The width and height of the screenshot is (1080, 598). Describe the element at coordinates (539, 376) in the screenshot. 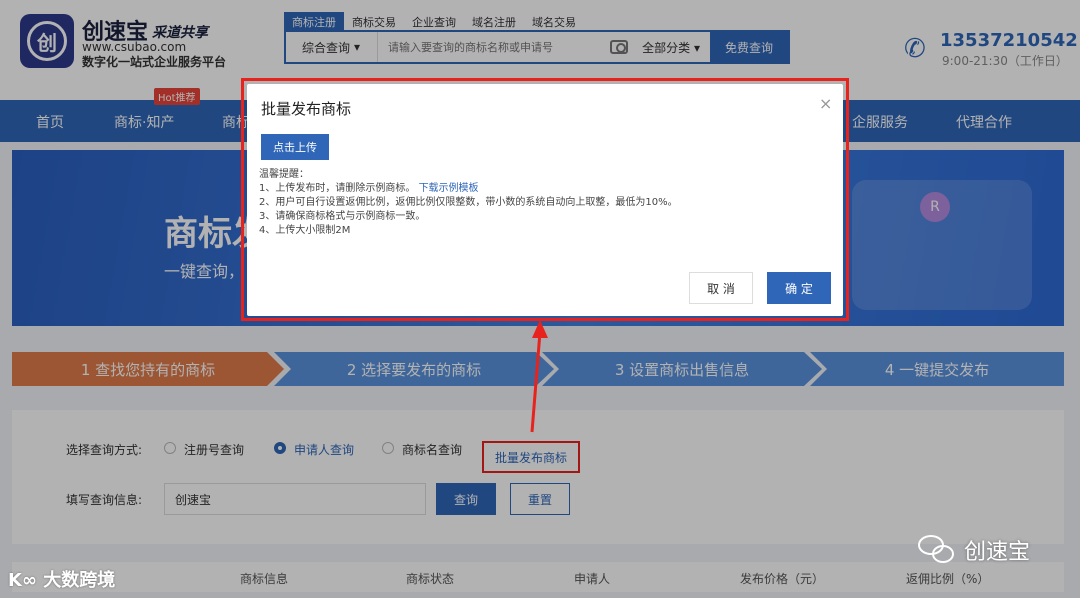

I see `annotation-arrow-icon` at that location.